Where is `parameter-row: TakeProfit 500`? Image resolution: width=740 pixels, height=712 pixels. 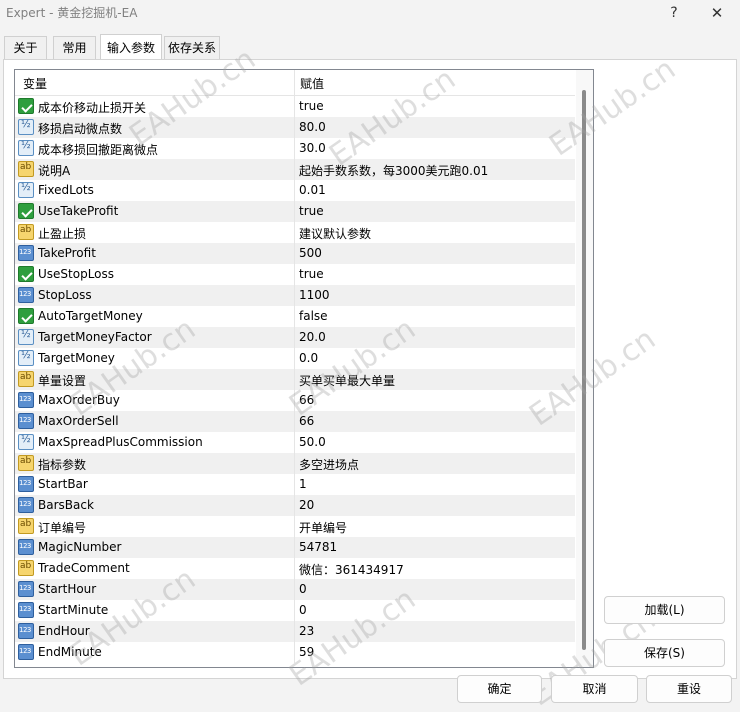
parameter-row: TakeProfit 500 is located at coordinates (295, 253).